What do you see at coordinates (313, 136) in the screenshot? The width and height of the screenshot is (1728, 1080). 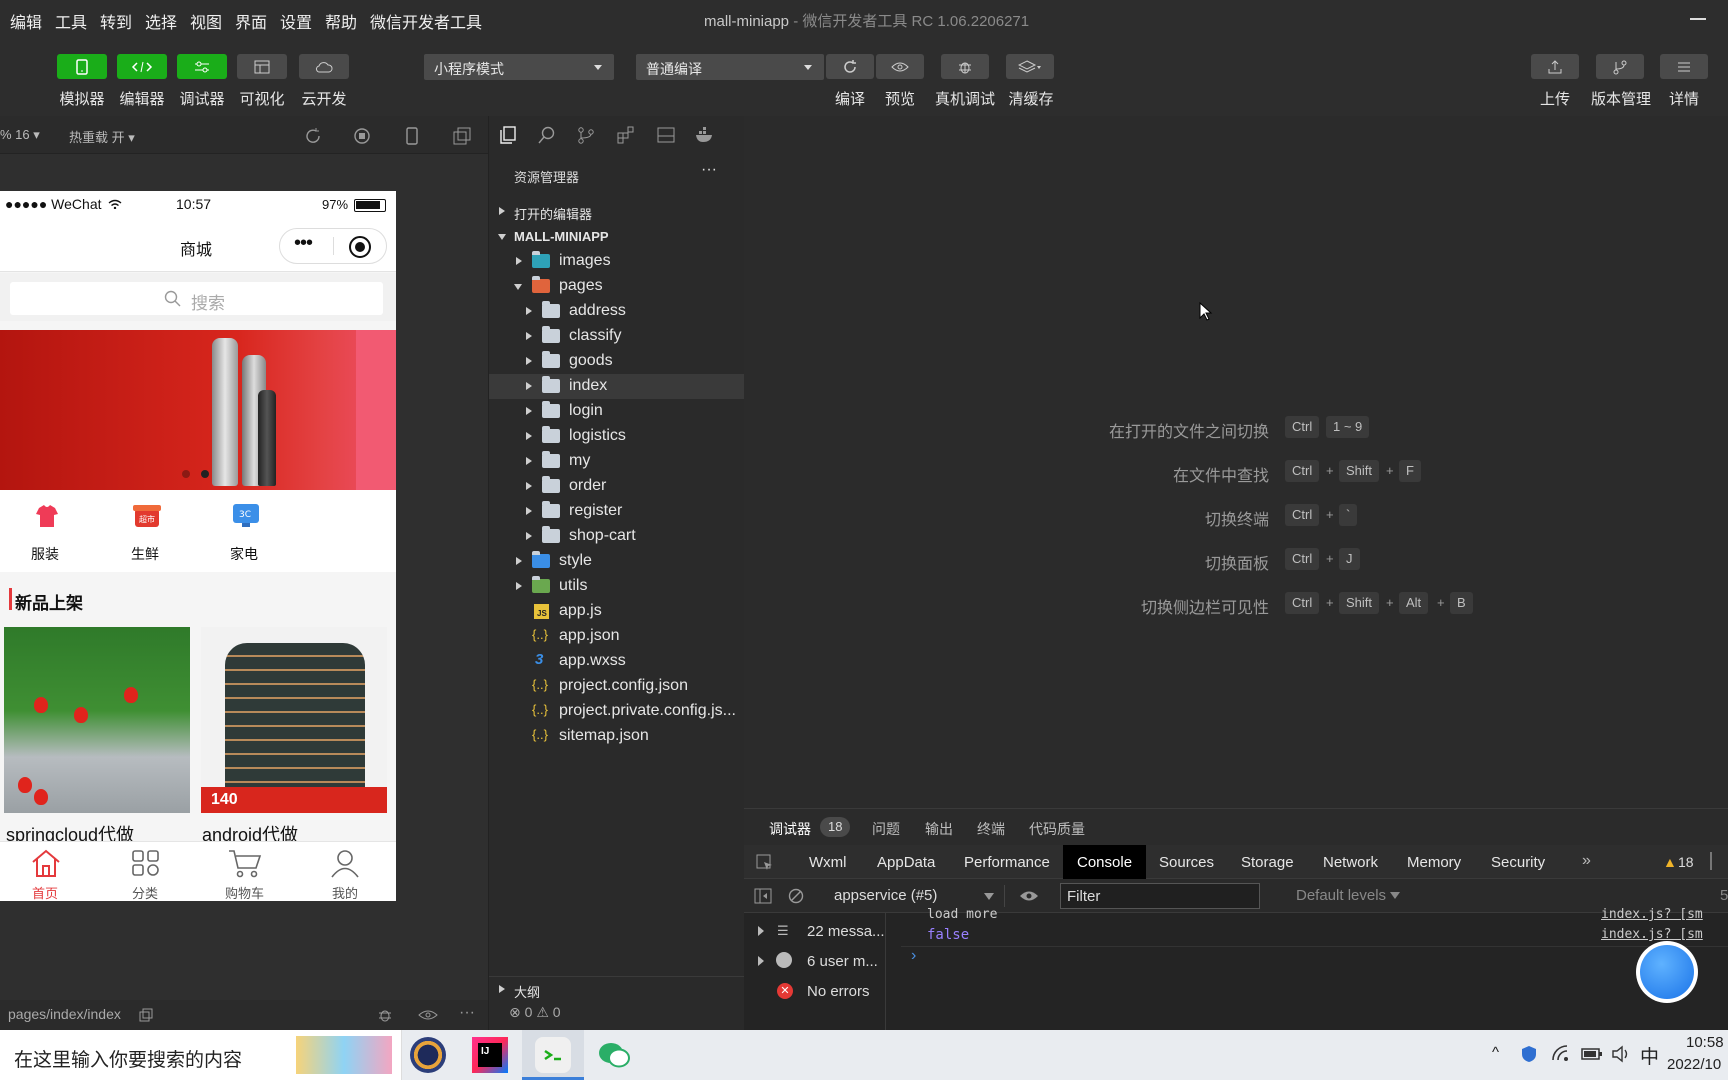 I see `rotate-icon` at bounding box center [313, 136].